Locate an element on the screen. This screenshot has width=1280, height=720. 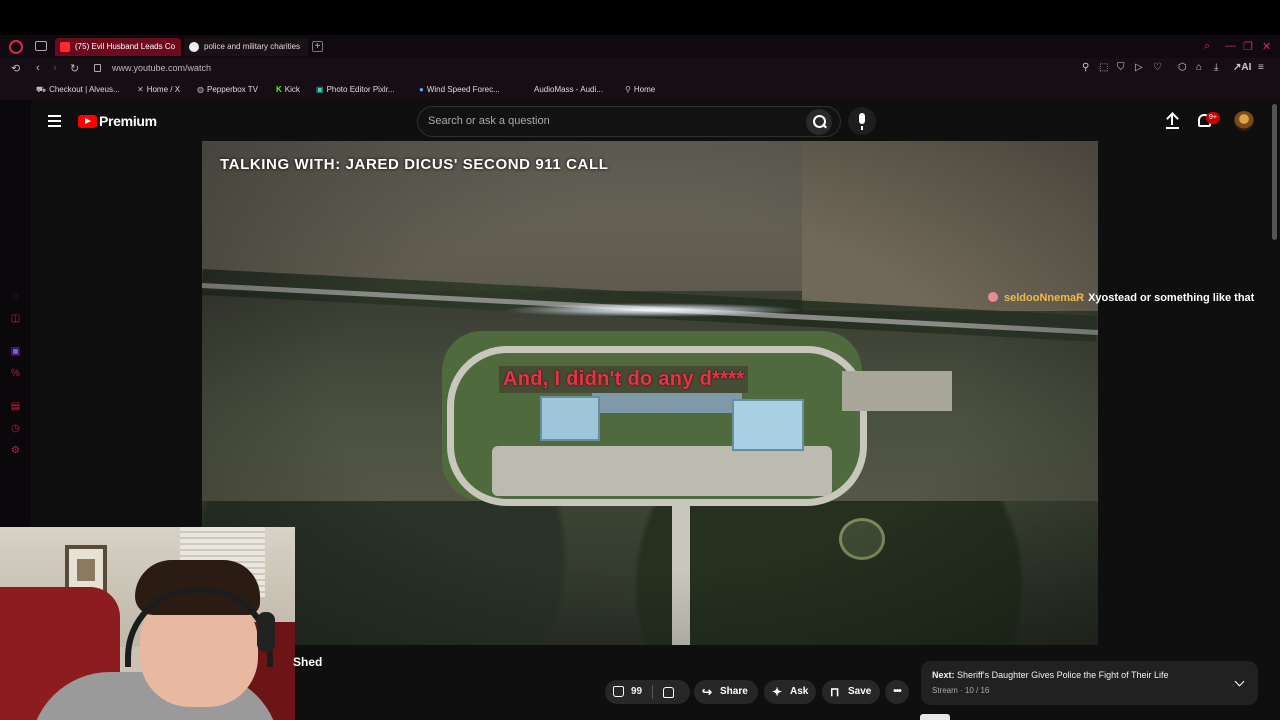
globe-icon: ● is located at coordinates (421, 89).